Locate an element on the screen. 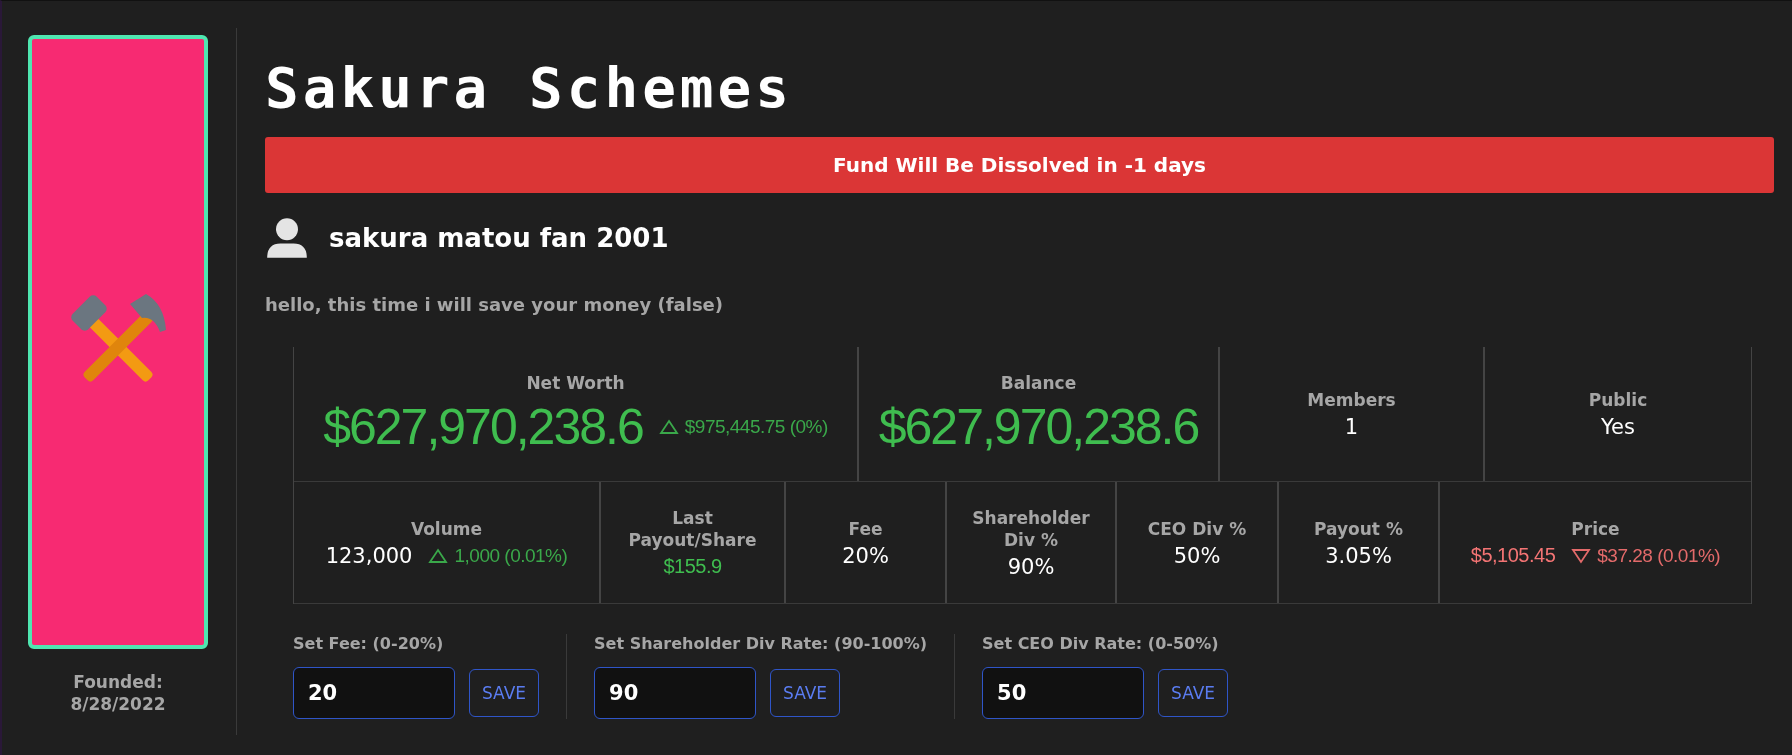 The width and height of the screenshot is (1792, 755). fund-title: Sakura Schemes is located at coordinates (529, 88).